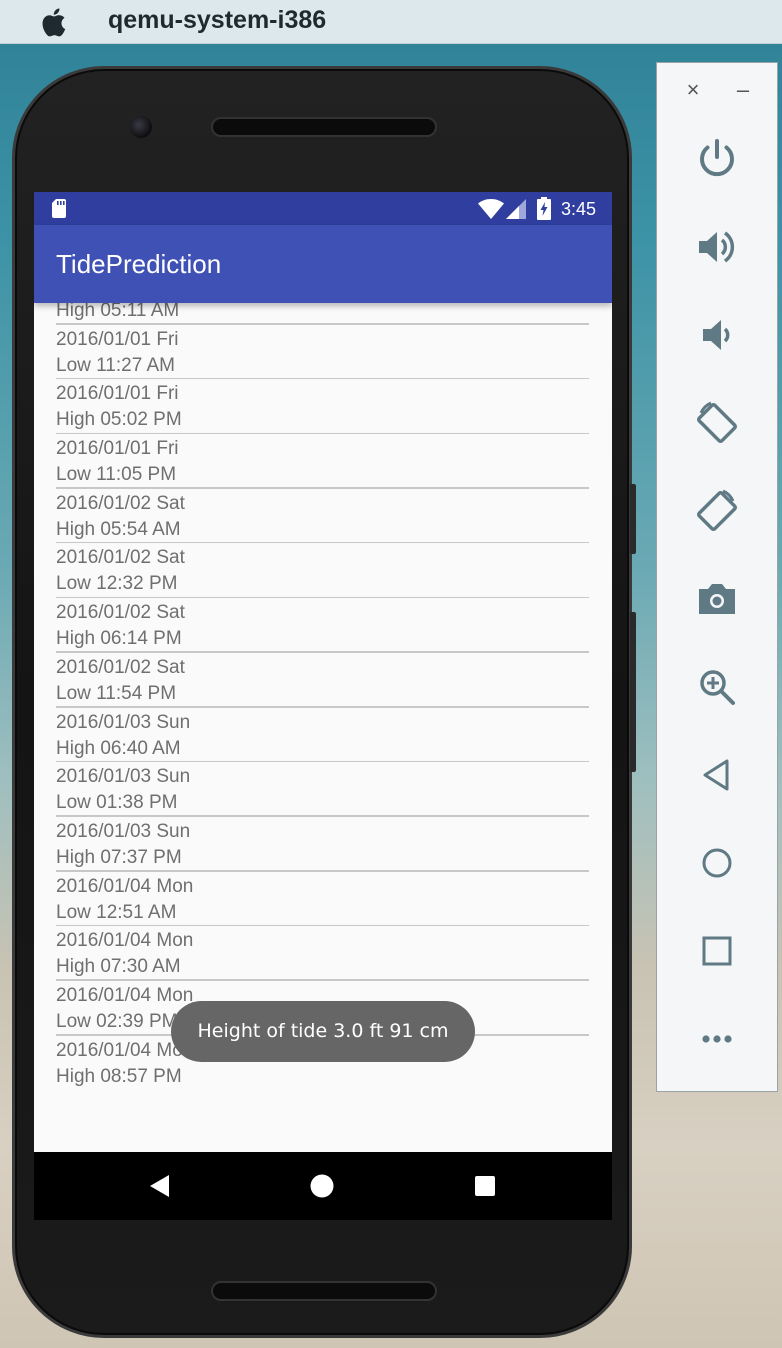 The height and width of the screenshot is (1348, 782). Describe the element at coordinates (491, 209) in the screenshot. I see `wifi-icon` at that location.